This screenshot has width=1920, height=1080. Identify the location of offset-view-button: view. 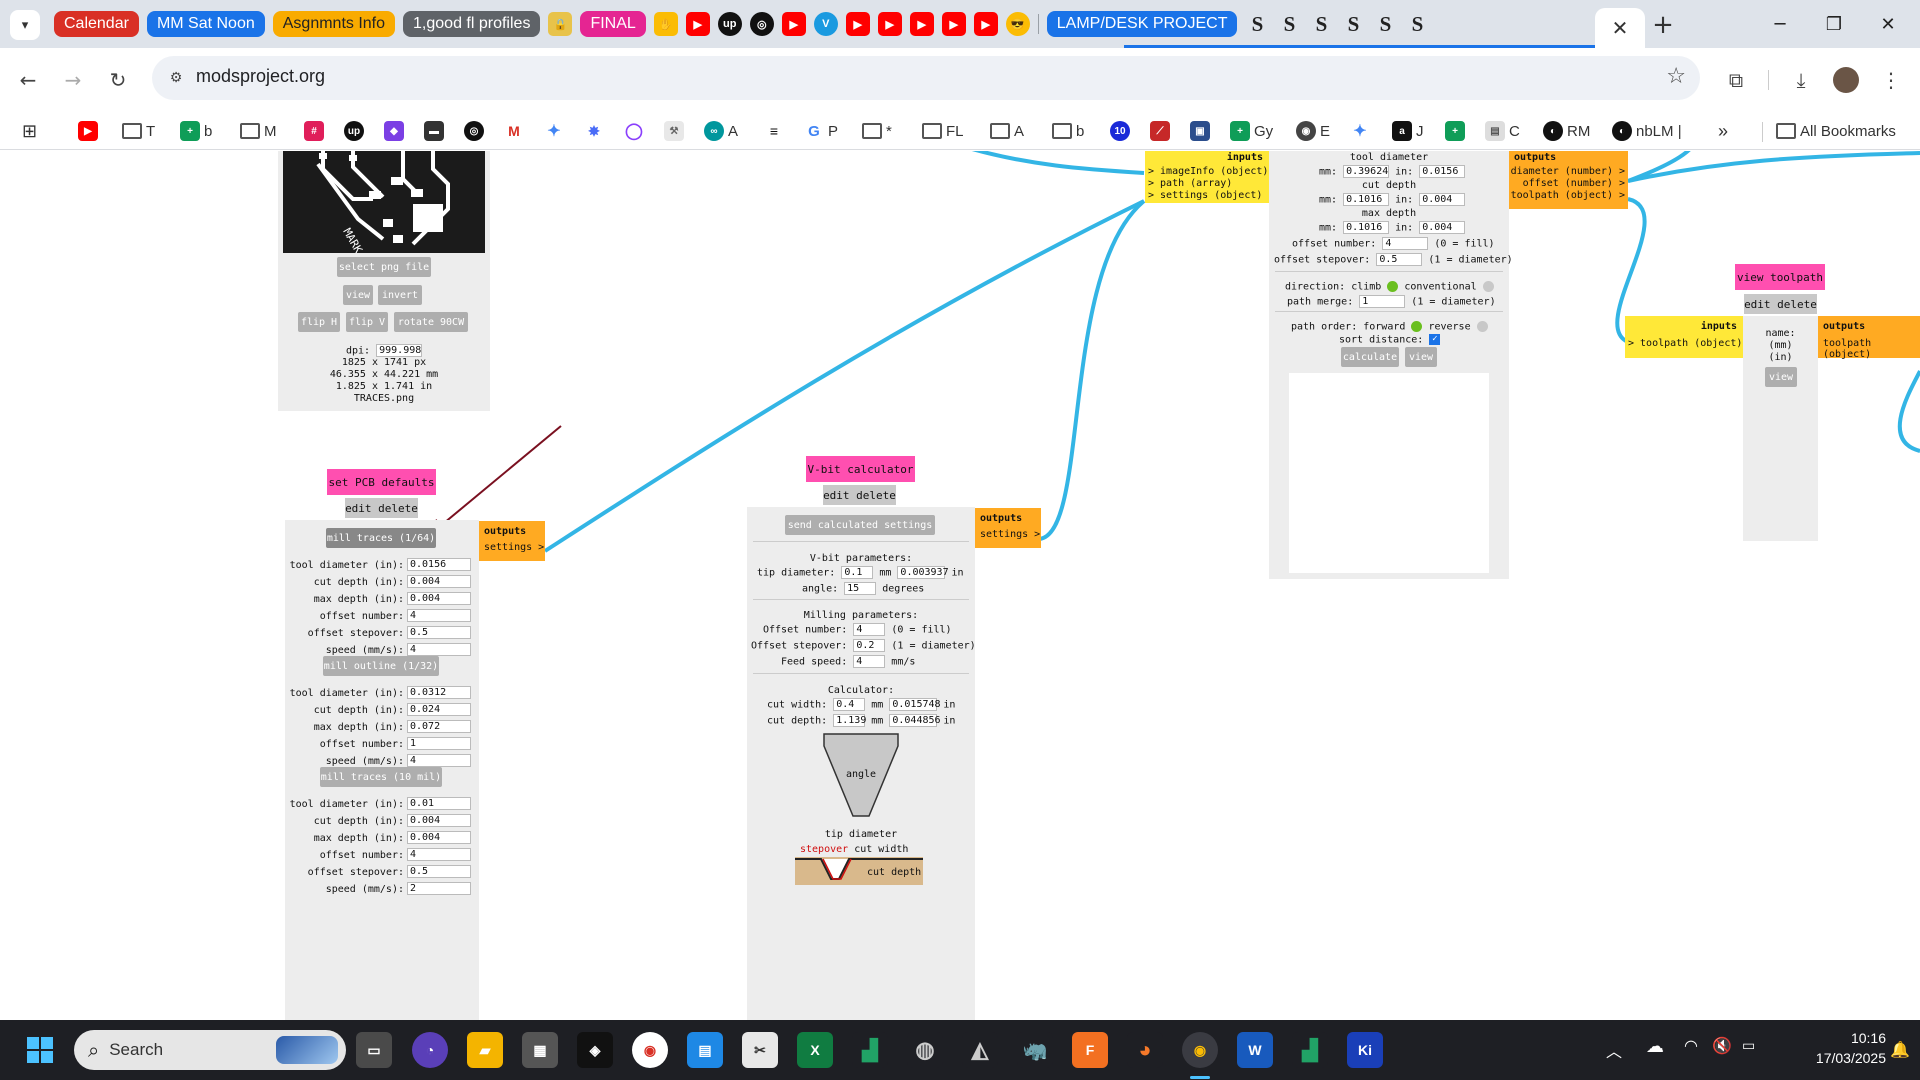
(1421, 357).